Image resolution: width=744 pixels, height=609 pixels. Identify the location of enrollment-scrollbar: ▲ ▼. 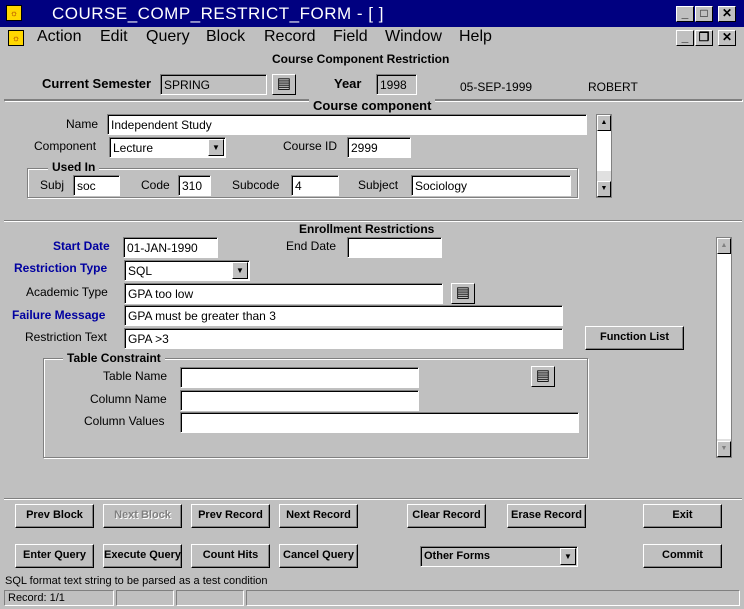
(724, 347).